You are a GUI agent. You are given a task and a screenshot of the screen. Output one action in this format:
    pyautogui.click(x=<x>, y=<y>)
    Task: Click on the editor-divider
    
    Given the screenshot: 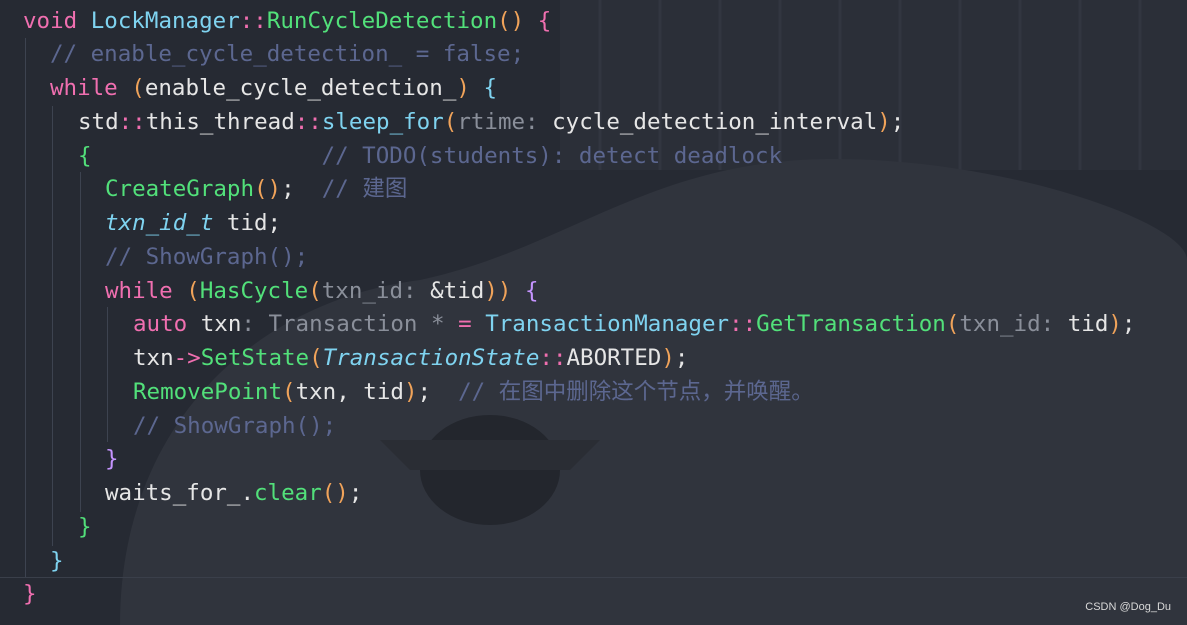 What is the action you would take?
    pyautogui.click(x=593, y=577)
    